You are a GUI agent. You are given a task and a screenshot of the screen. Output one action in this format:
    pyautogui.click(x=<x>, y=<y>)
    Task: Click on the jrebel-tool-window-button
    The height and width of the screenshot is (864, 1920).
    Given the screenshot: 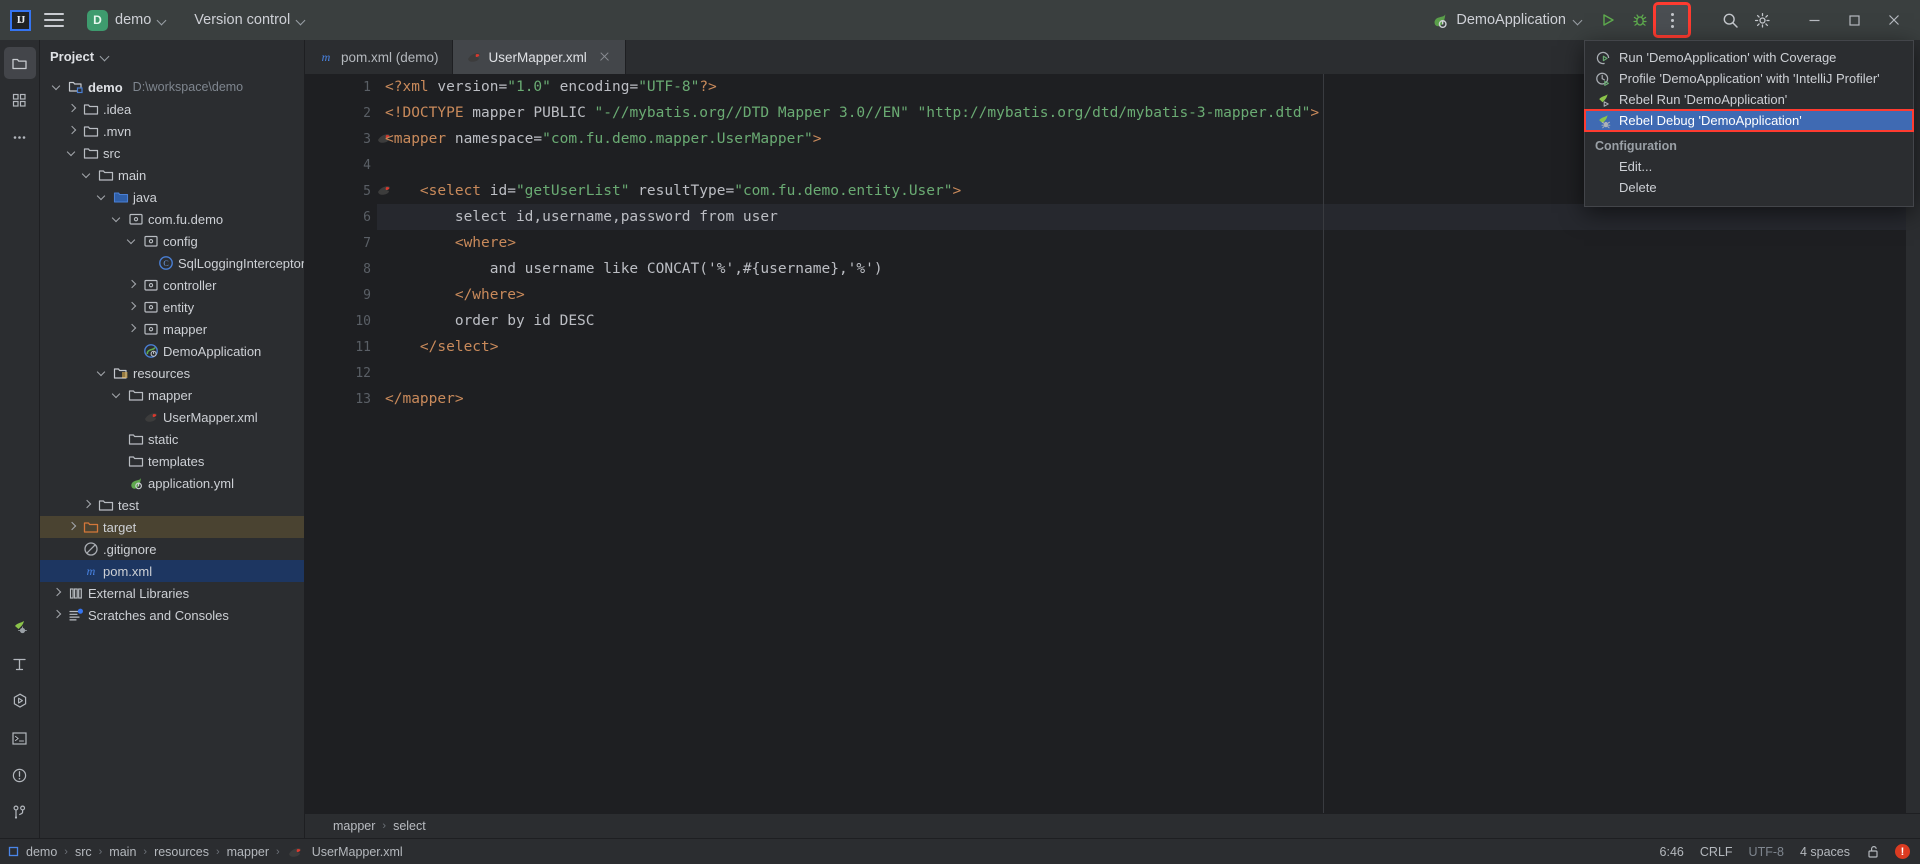 What is the action you would take?
    pyautogui.click(x=20, y=627)
    